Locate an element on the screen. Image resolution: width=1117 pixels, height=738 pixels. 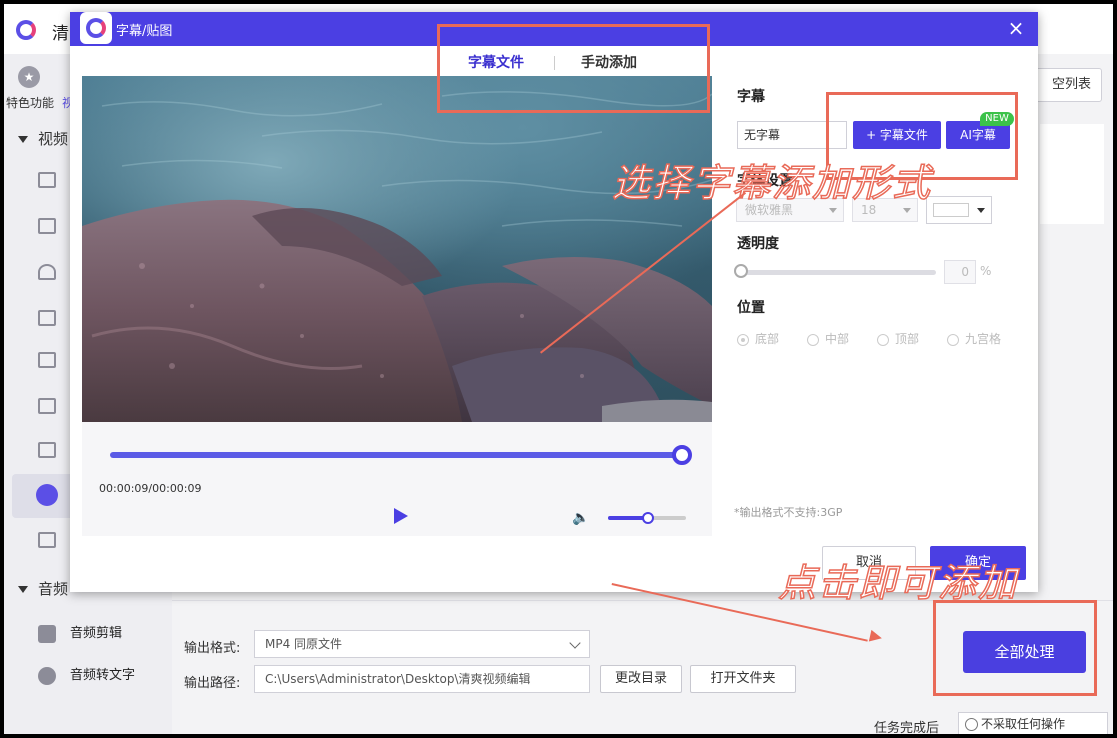
highlight-box-process-all is located at coordinates (1015, 648).